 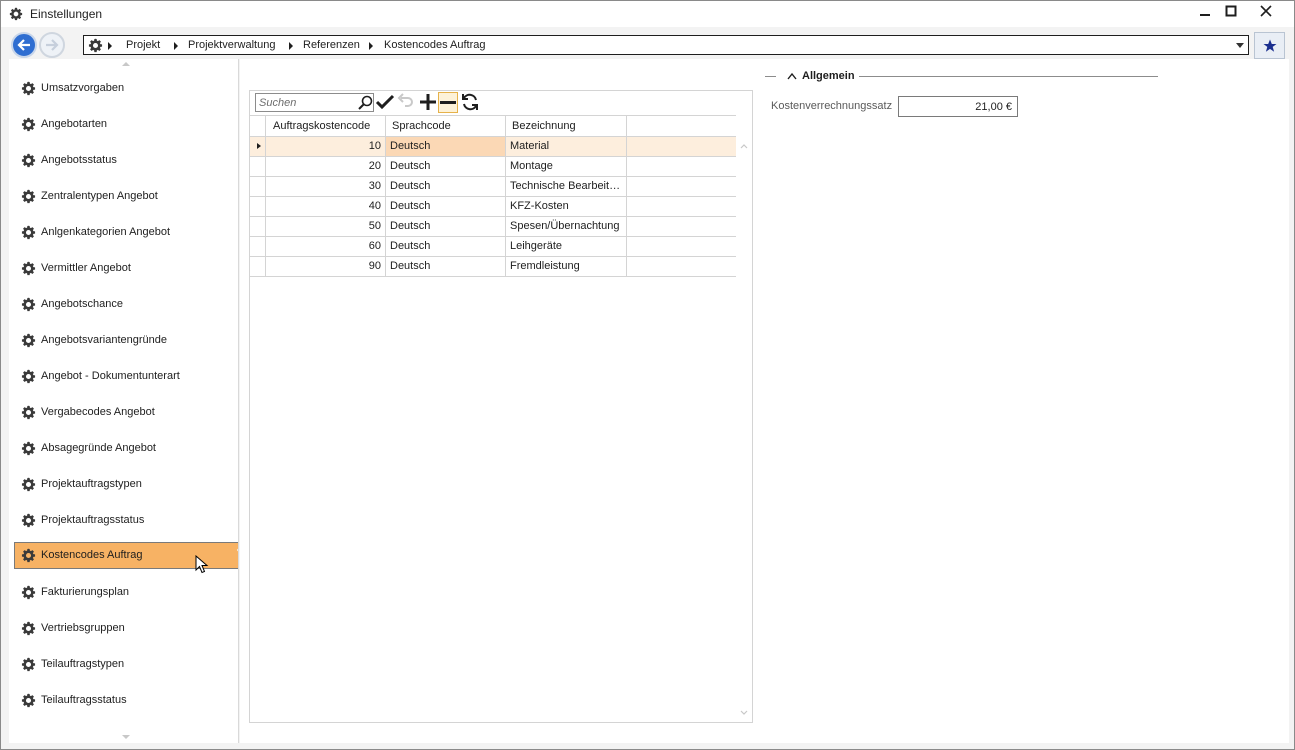 What do you see at coordinates (126, 592) in the screenshot?
I see `sidebar-item-fakturierungsplan: Fakturierungsplan` at bounding box center [126, 592].